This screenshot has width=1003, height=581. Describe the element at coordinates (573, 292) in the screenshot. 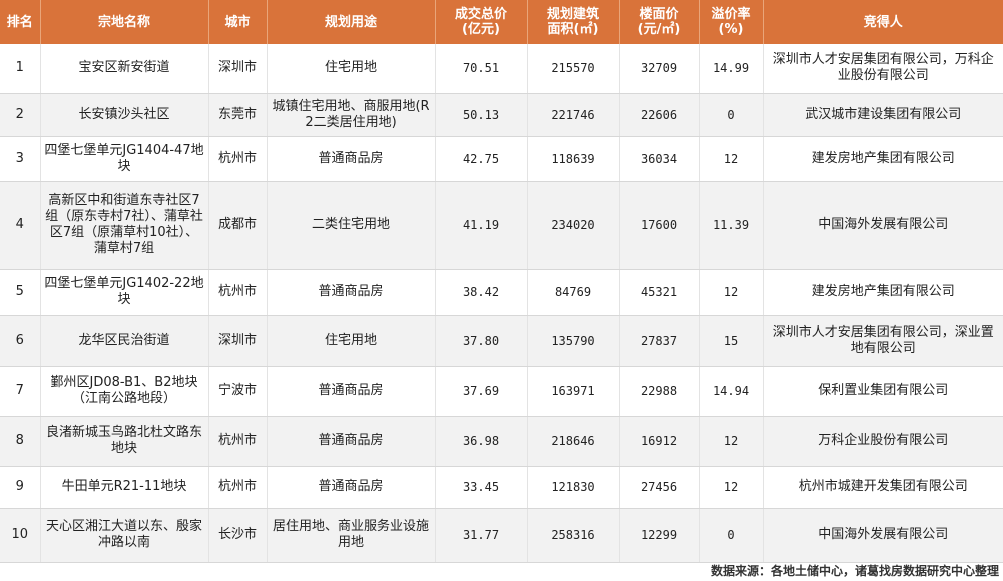

I see `cell-area: 84769` at that location.